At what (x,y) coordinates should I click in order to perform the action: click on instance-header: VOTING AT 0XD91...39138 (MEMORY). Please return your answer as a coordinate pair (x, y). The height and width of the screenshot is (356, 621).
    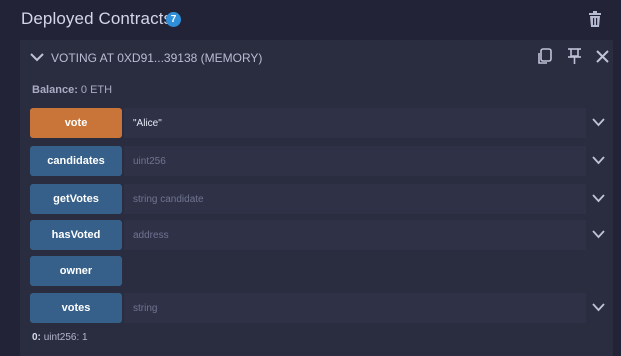
    Looking at the image, I should click on (316, 58).